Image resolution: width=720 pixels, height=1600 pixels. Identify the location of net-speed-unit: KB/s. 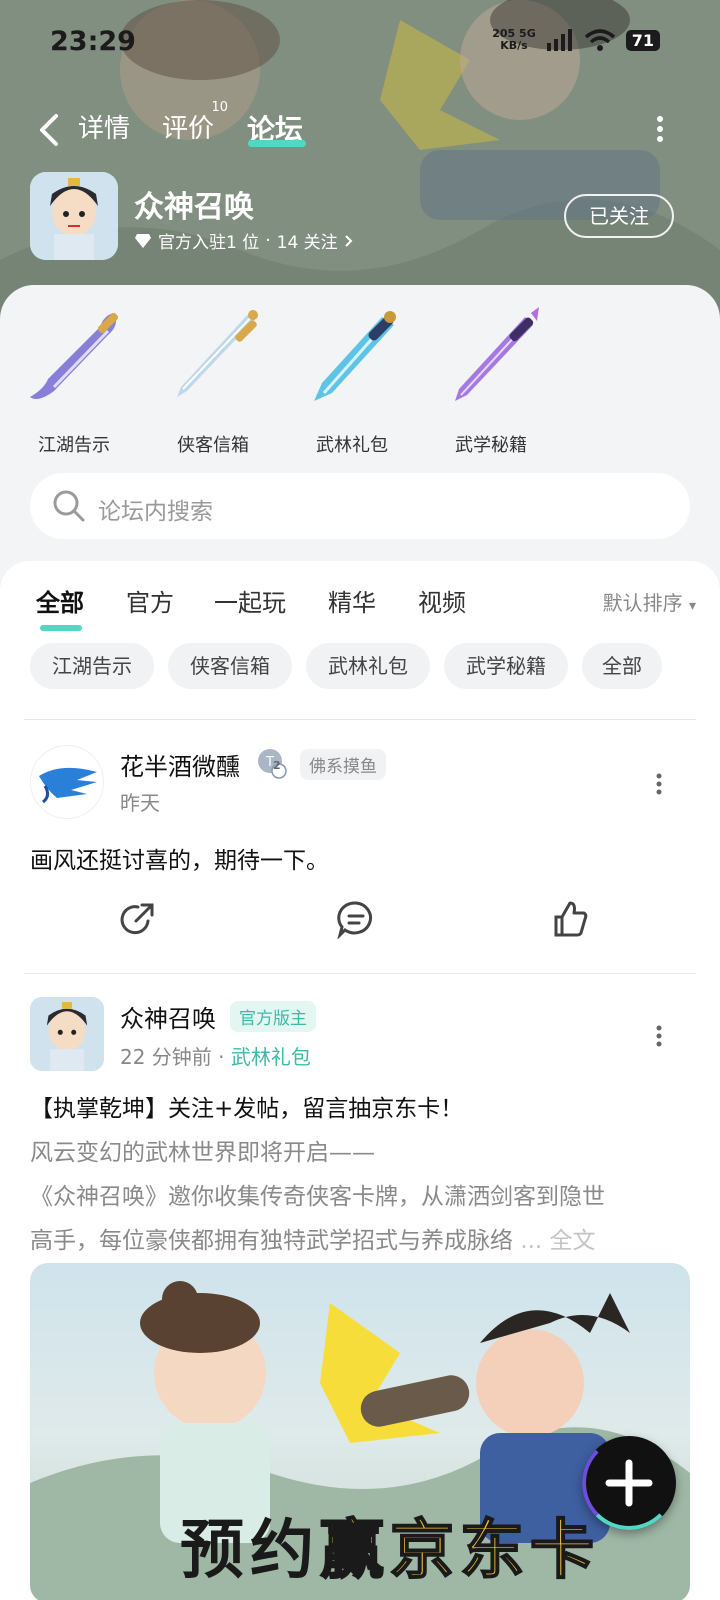
(514, 45).